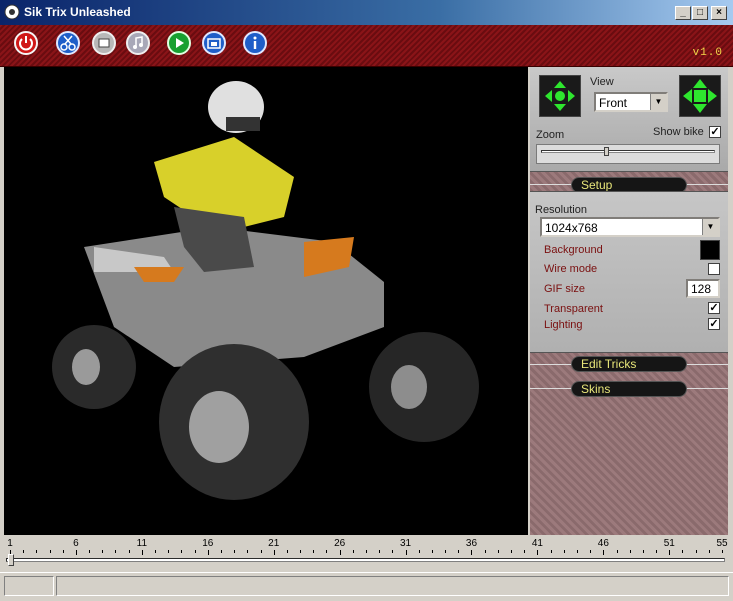 This screenshot has width=733, height=601. What do you see at coordinates (11, 560) in the screenshot?
I see `timeline-thumb` at bounding box center [11, 560].